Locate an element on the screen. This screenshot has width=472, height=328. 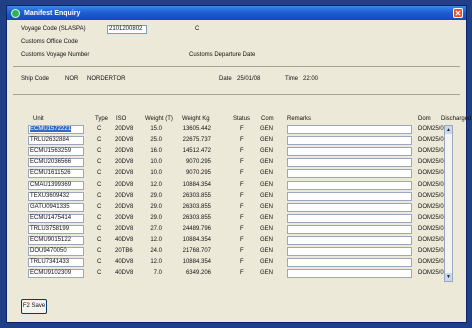
unit-cell: ECMU2036566 is located at coordinates (56, 163).